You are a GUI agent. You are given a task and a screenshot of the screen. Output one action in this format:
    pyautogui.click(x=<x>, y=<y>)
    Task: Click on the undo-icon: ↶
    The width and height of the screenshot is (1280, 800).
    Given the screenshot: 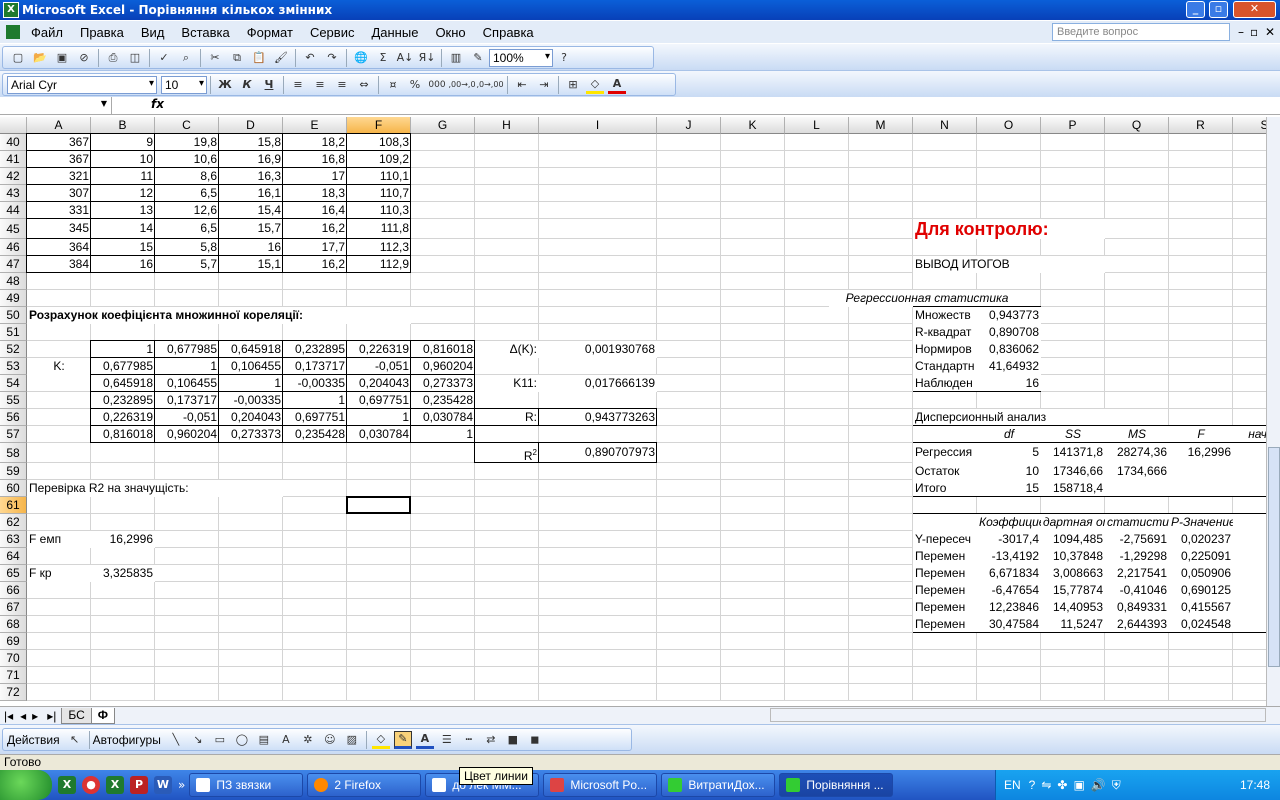 What is the action you would take?
    pyautogui.click(x=310, y=58)
    